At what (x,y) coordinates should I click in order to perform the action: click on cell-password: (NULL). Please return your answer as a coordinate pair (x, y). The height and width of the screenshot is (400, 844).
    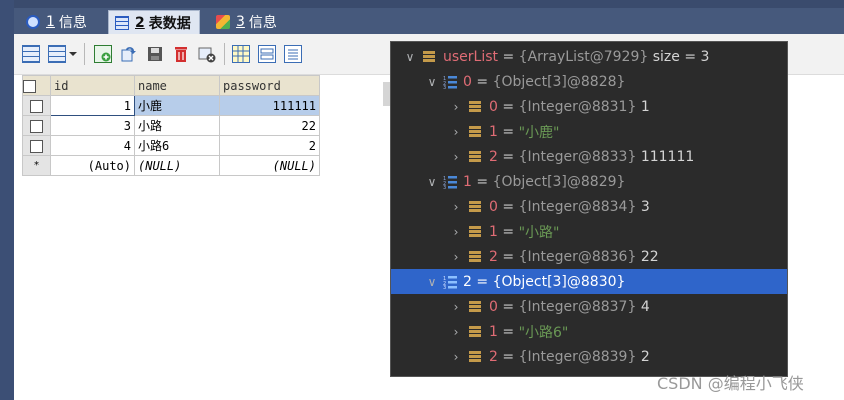
    Looking at the image, I should click on (269, 165).